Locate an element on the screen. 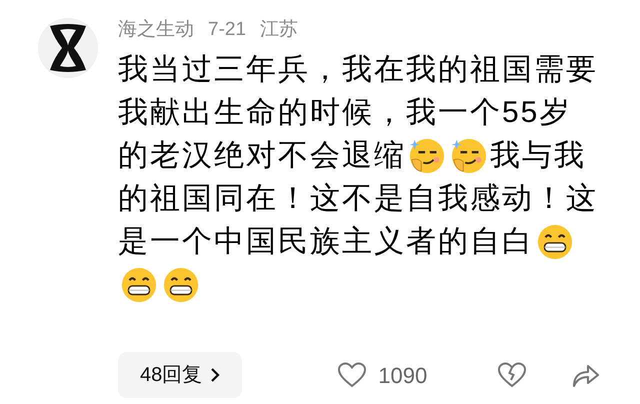  comment-location: 江苏 is located at coordinates (279, 30).